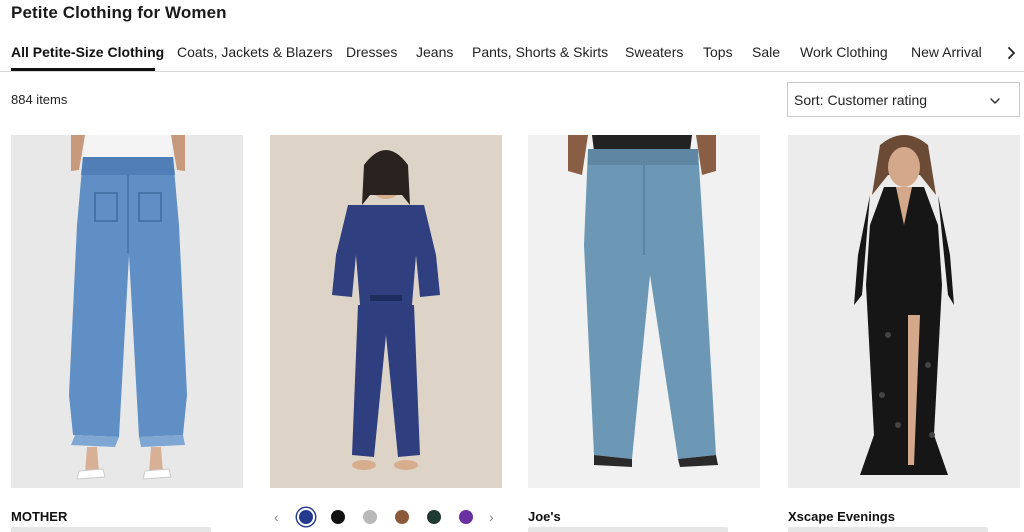 Image resolution: width=1024 pixels, height=532 pixels. What do you see at coordinates (540, 52) in the screenshot?
I see `tab-pants-shorts-skirts: Pants, Shorts & Skirts` at bounding box center [540, 52].